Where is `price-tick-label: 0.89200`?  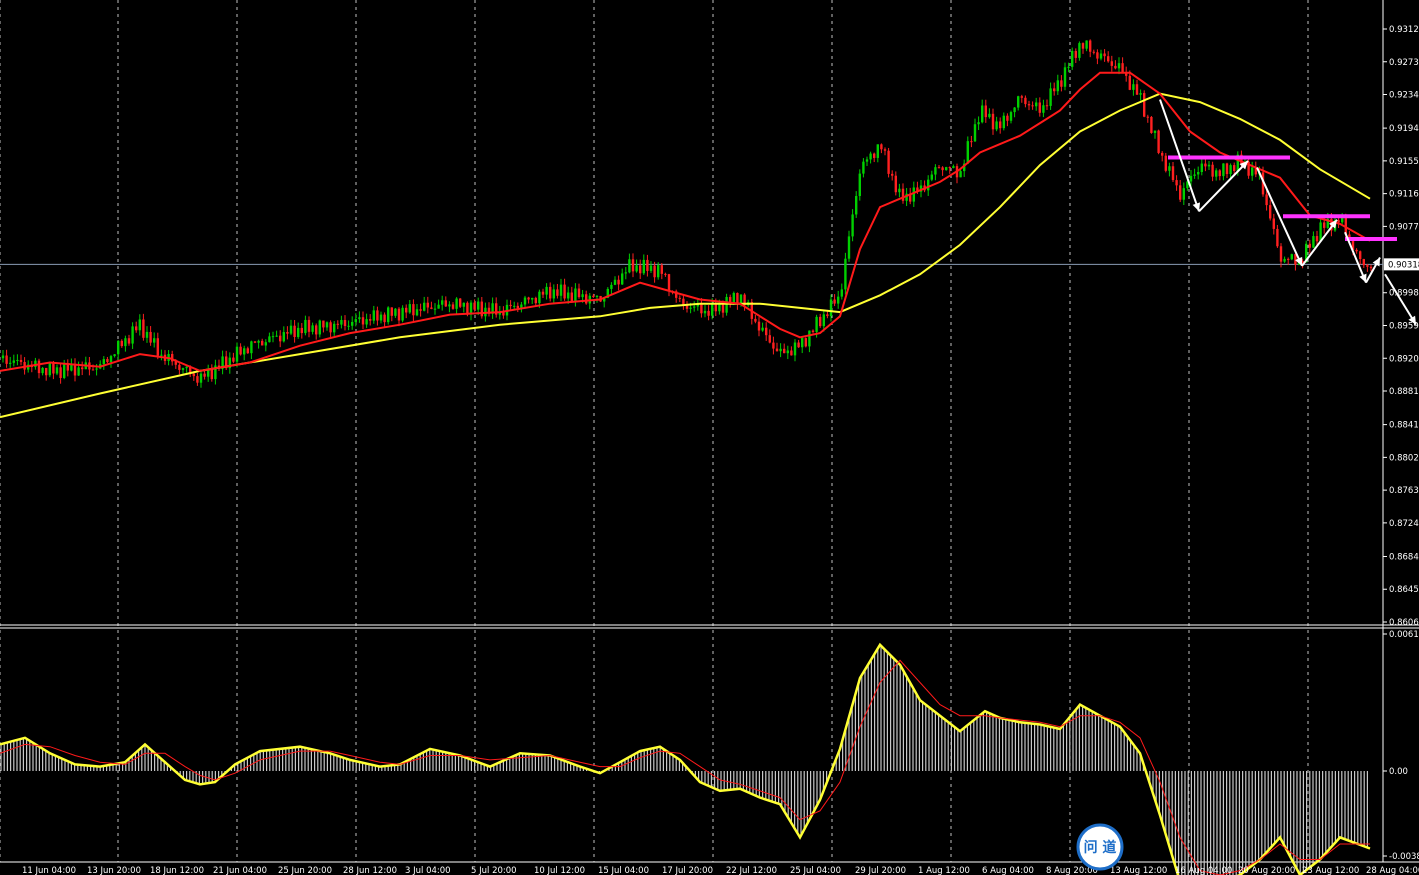
price-tick-label: 0.89200 is located at coordinates (1404, 359).